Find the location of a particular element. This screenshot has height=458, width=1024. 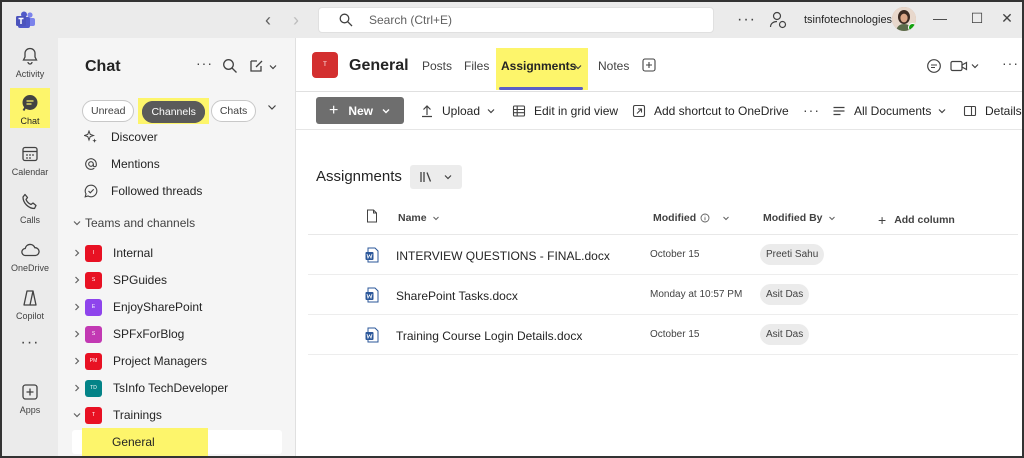

team-item: S SPFxForBlog is located at coordinates (128, 334).